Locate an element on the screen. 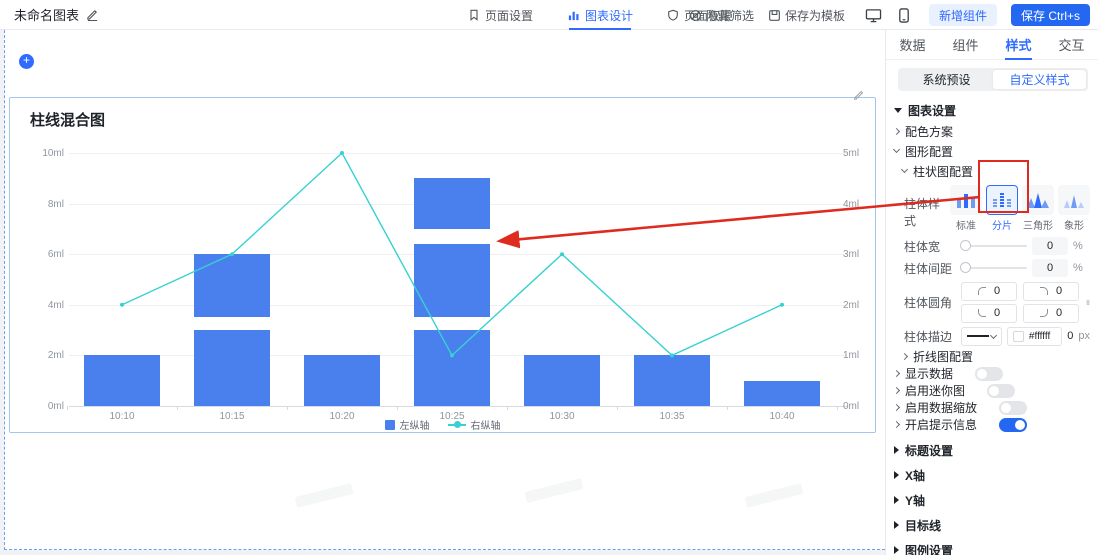 The image size is (1098, 555). item-label: 配色方案 is located at coordinates (929, 131).